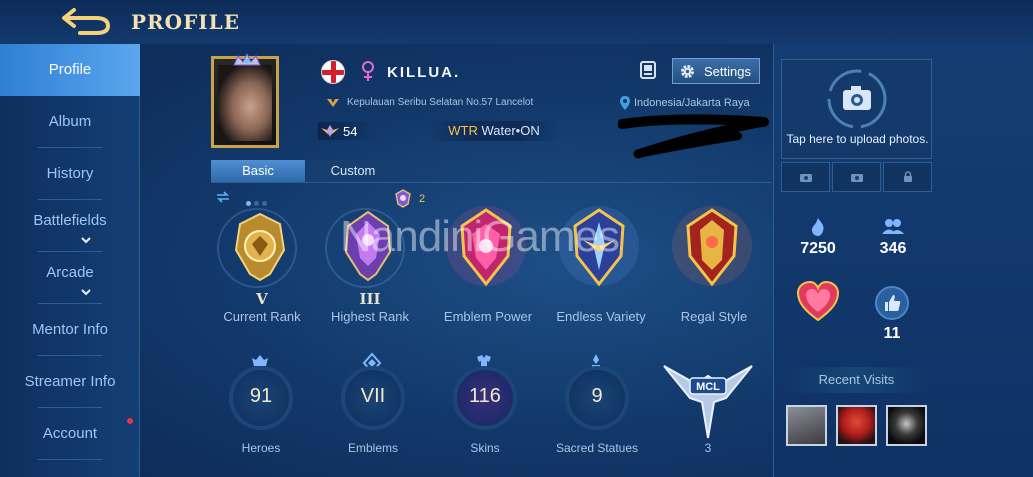  I want to click on stat-caption: Skins, so click(485, 448).